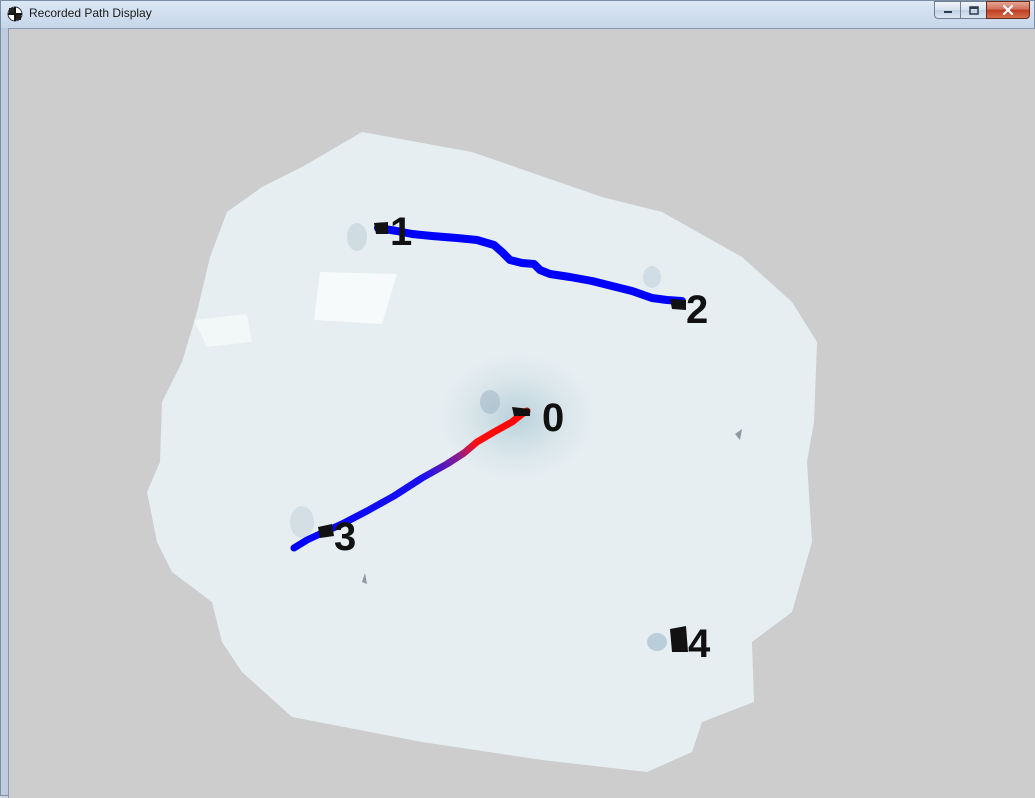 Image resolution: width=1035 pixels, height=798 pixels. I want to click on caption-buttons, so click(982, 10).